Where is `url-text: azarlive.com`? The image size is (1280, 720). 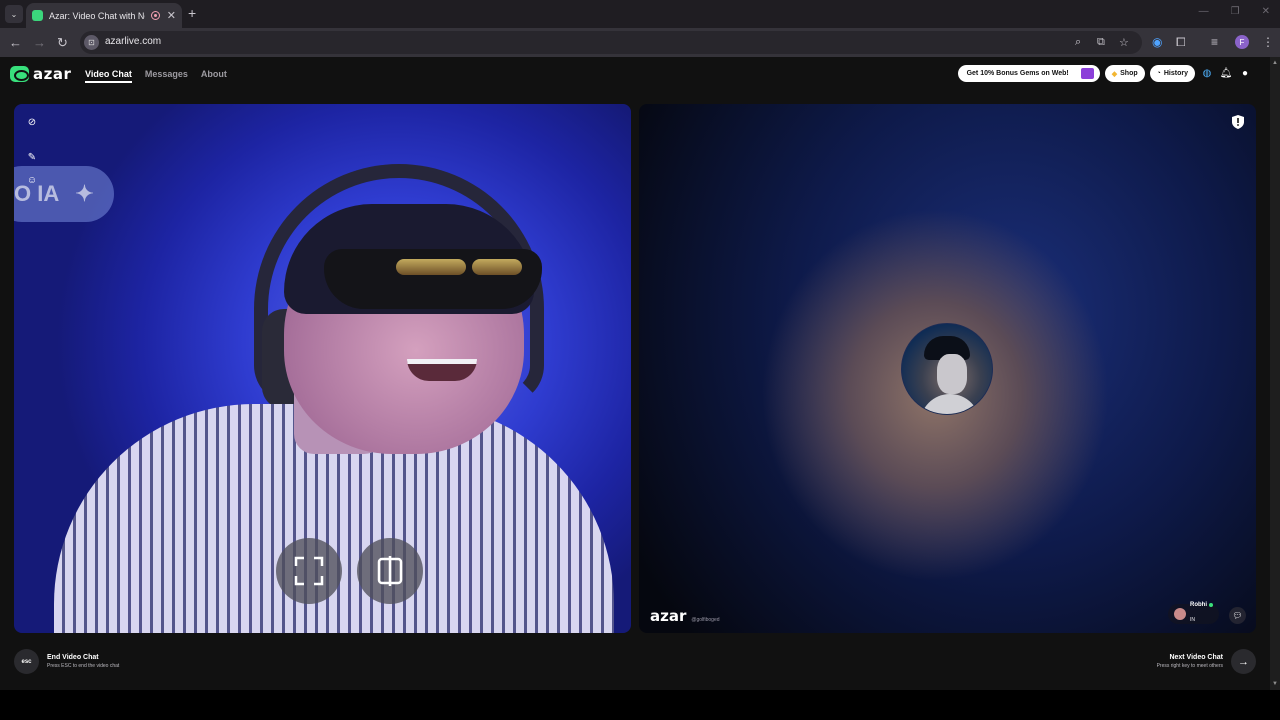
url-text: azarlive.com is located at coordinates (133, 41).